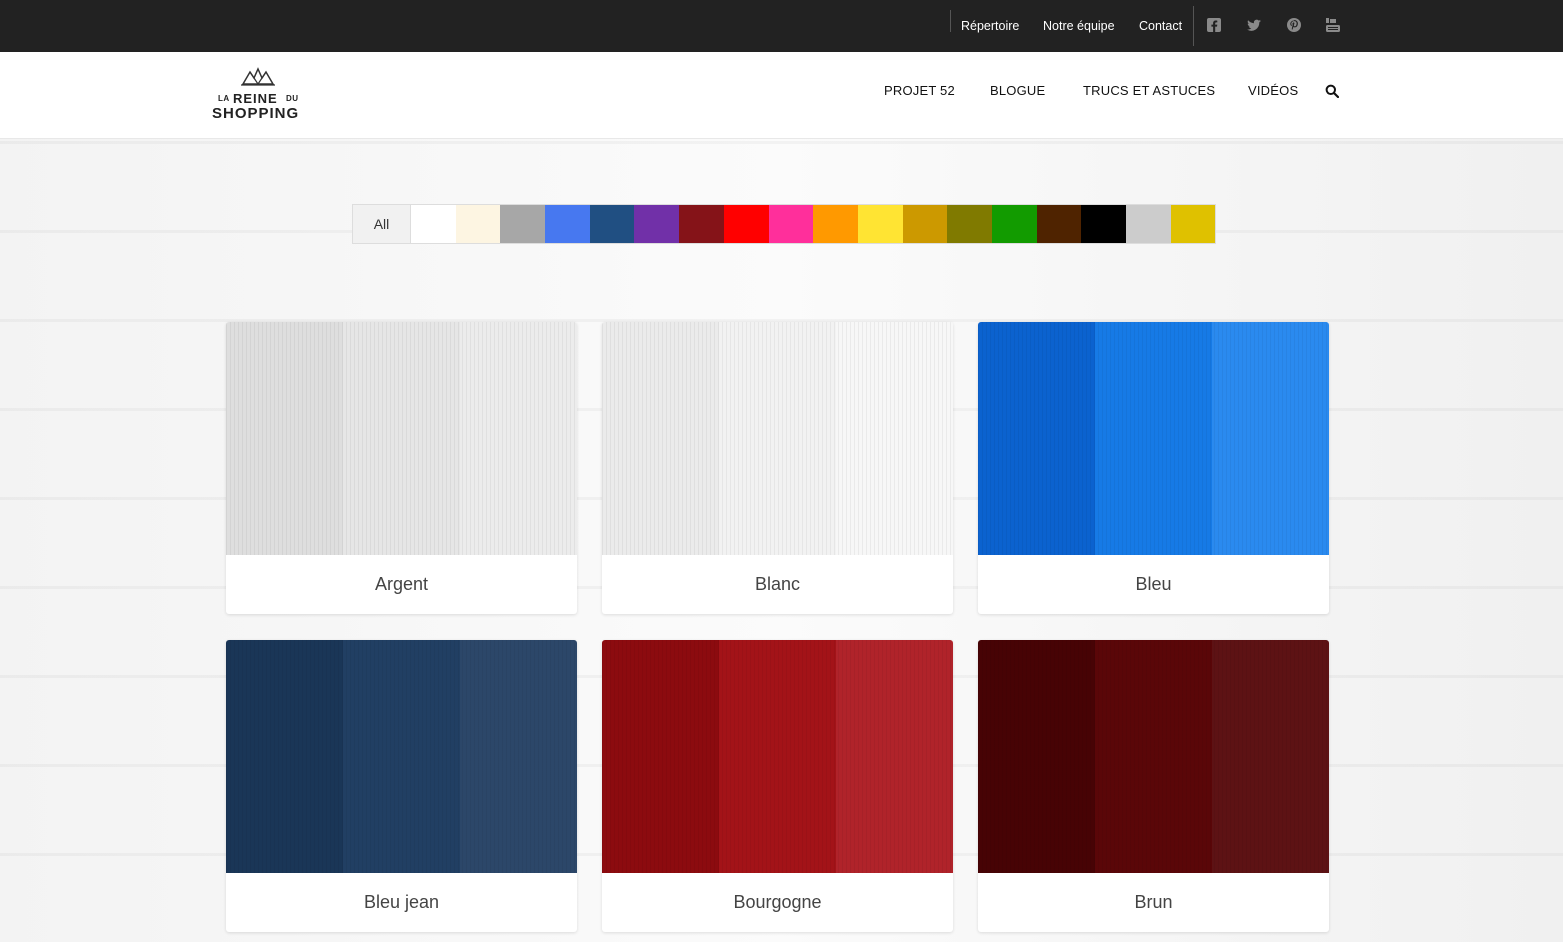  I want to click on facebook-icon, so click(1214, 25).